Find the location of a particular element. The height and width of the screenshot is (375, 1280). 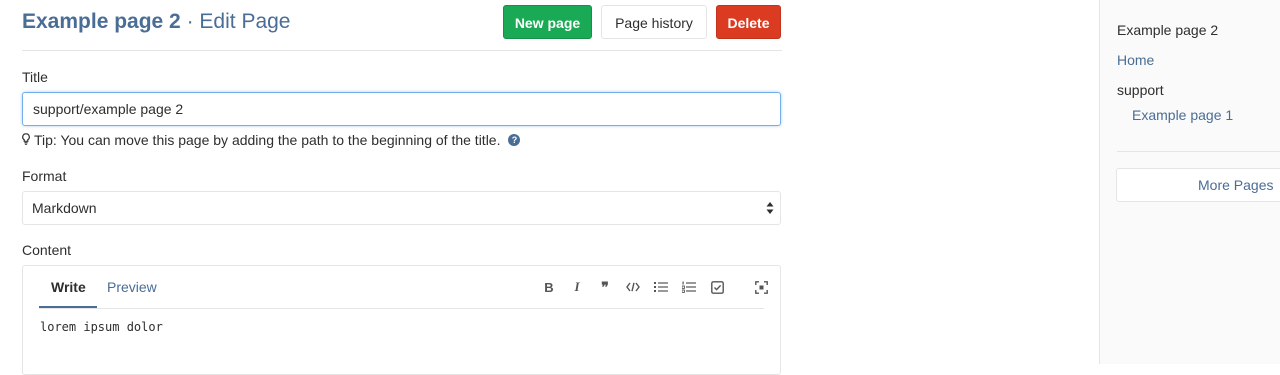

tab-preview: Preview is located at coordinates (132, 287).